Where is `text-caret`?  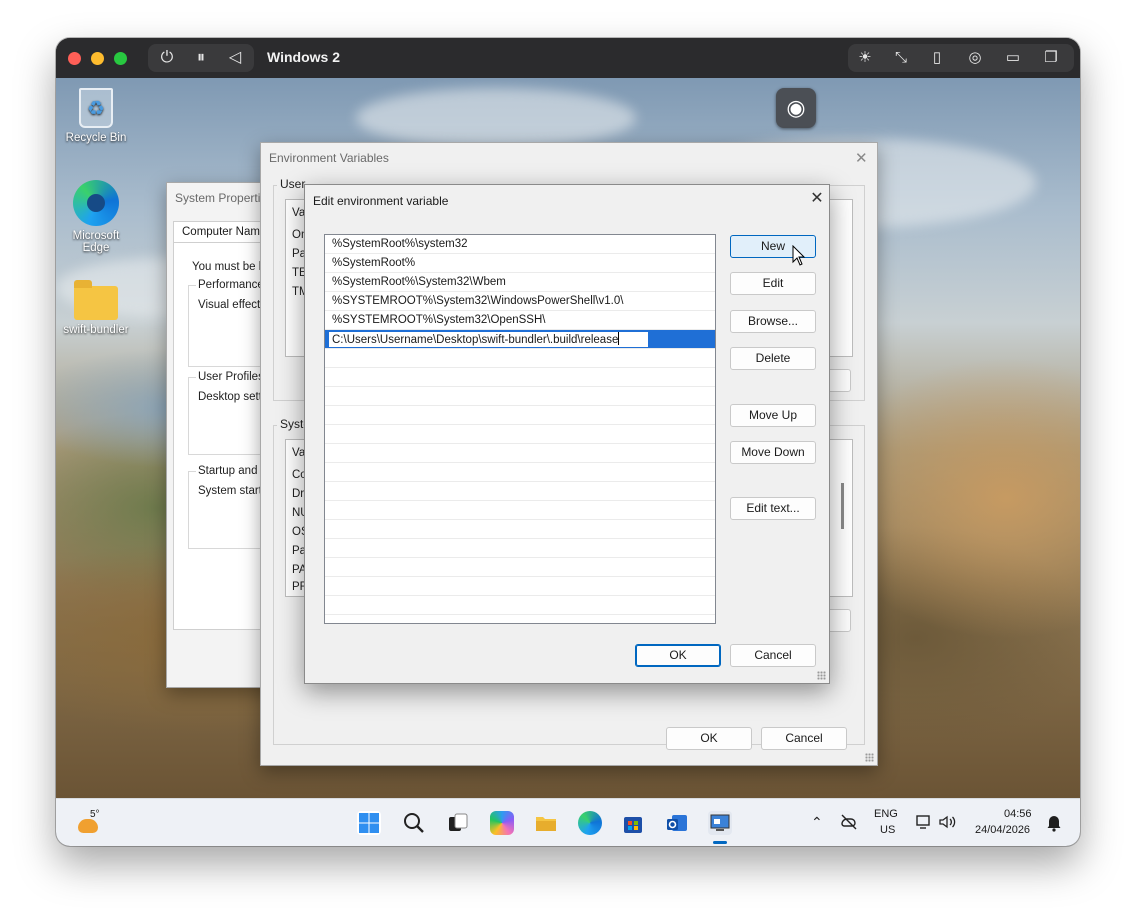 text-caret is located at coordinates (619, 338).